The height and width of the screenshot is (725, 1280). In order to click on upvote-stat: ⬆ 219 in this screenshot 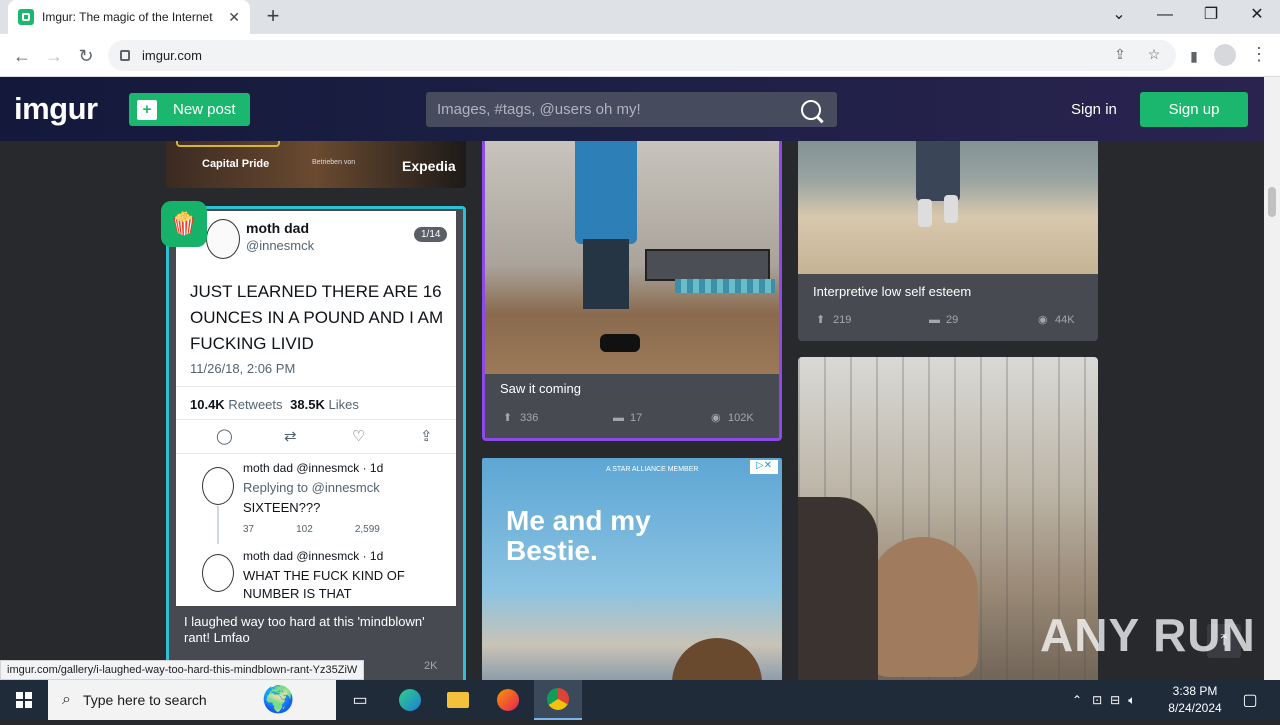, I will do `click(833, 320)`.